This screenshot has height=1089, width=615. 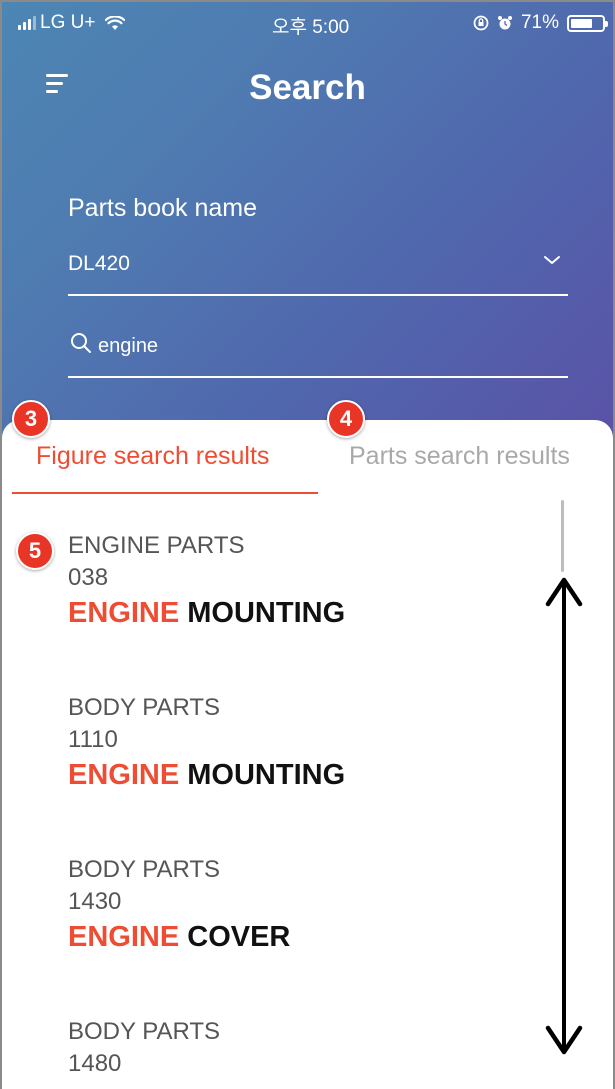 What do you see at coordinates (239, 937) in the screenshot?
I see `result-title-rest: COVER` at bounding box center [239, 937].